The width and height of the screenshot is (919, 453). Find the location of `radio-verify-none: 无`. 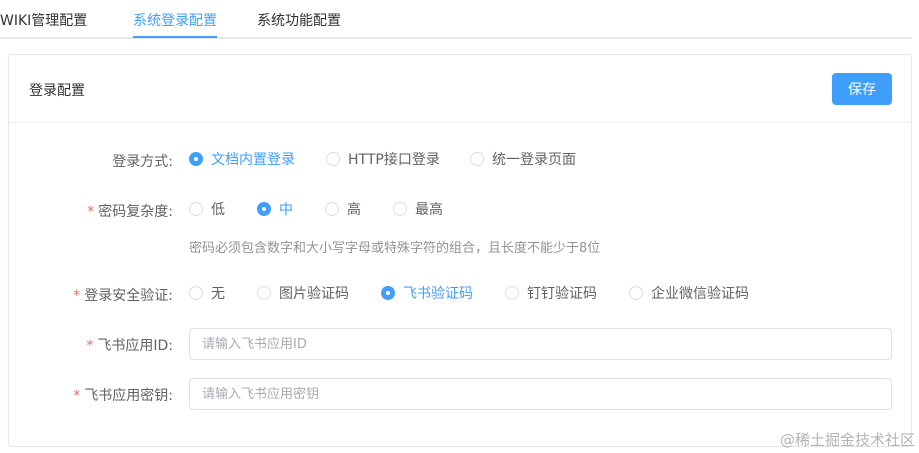

radio-verify-none: 无 is located at coordinates (207, 293).